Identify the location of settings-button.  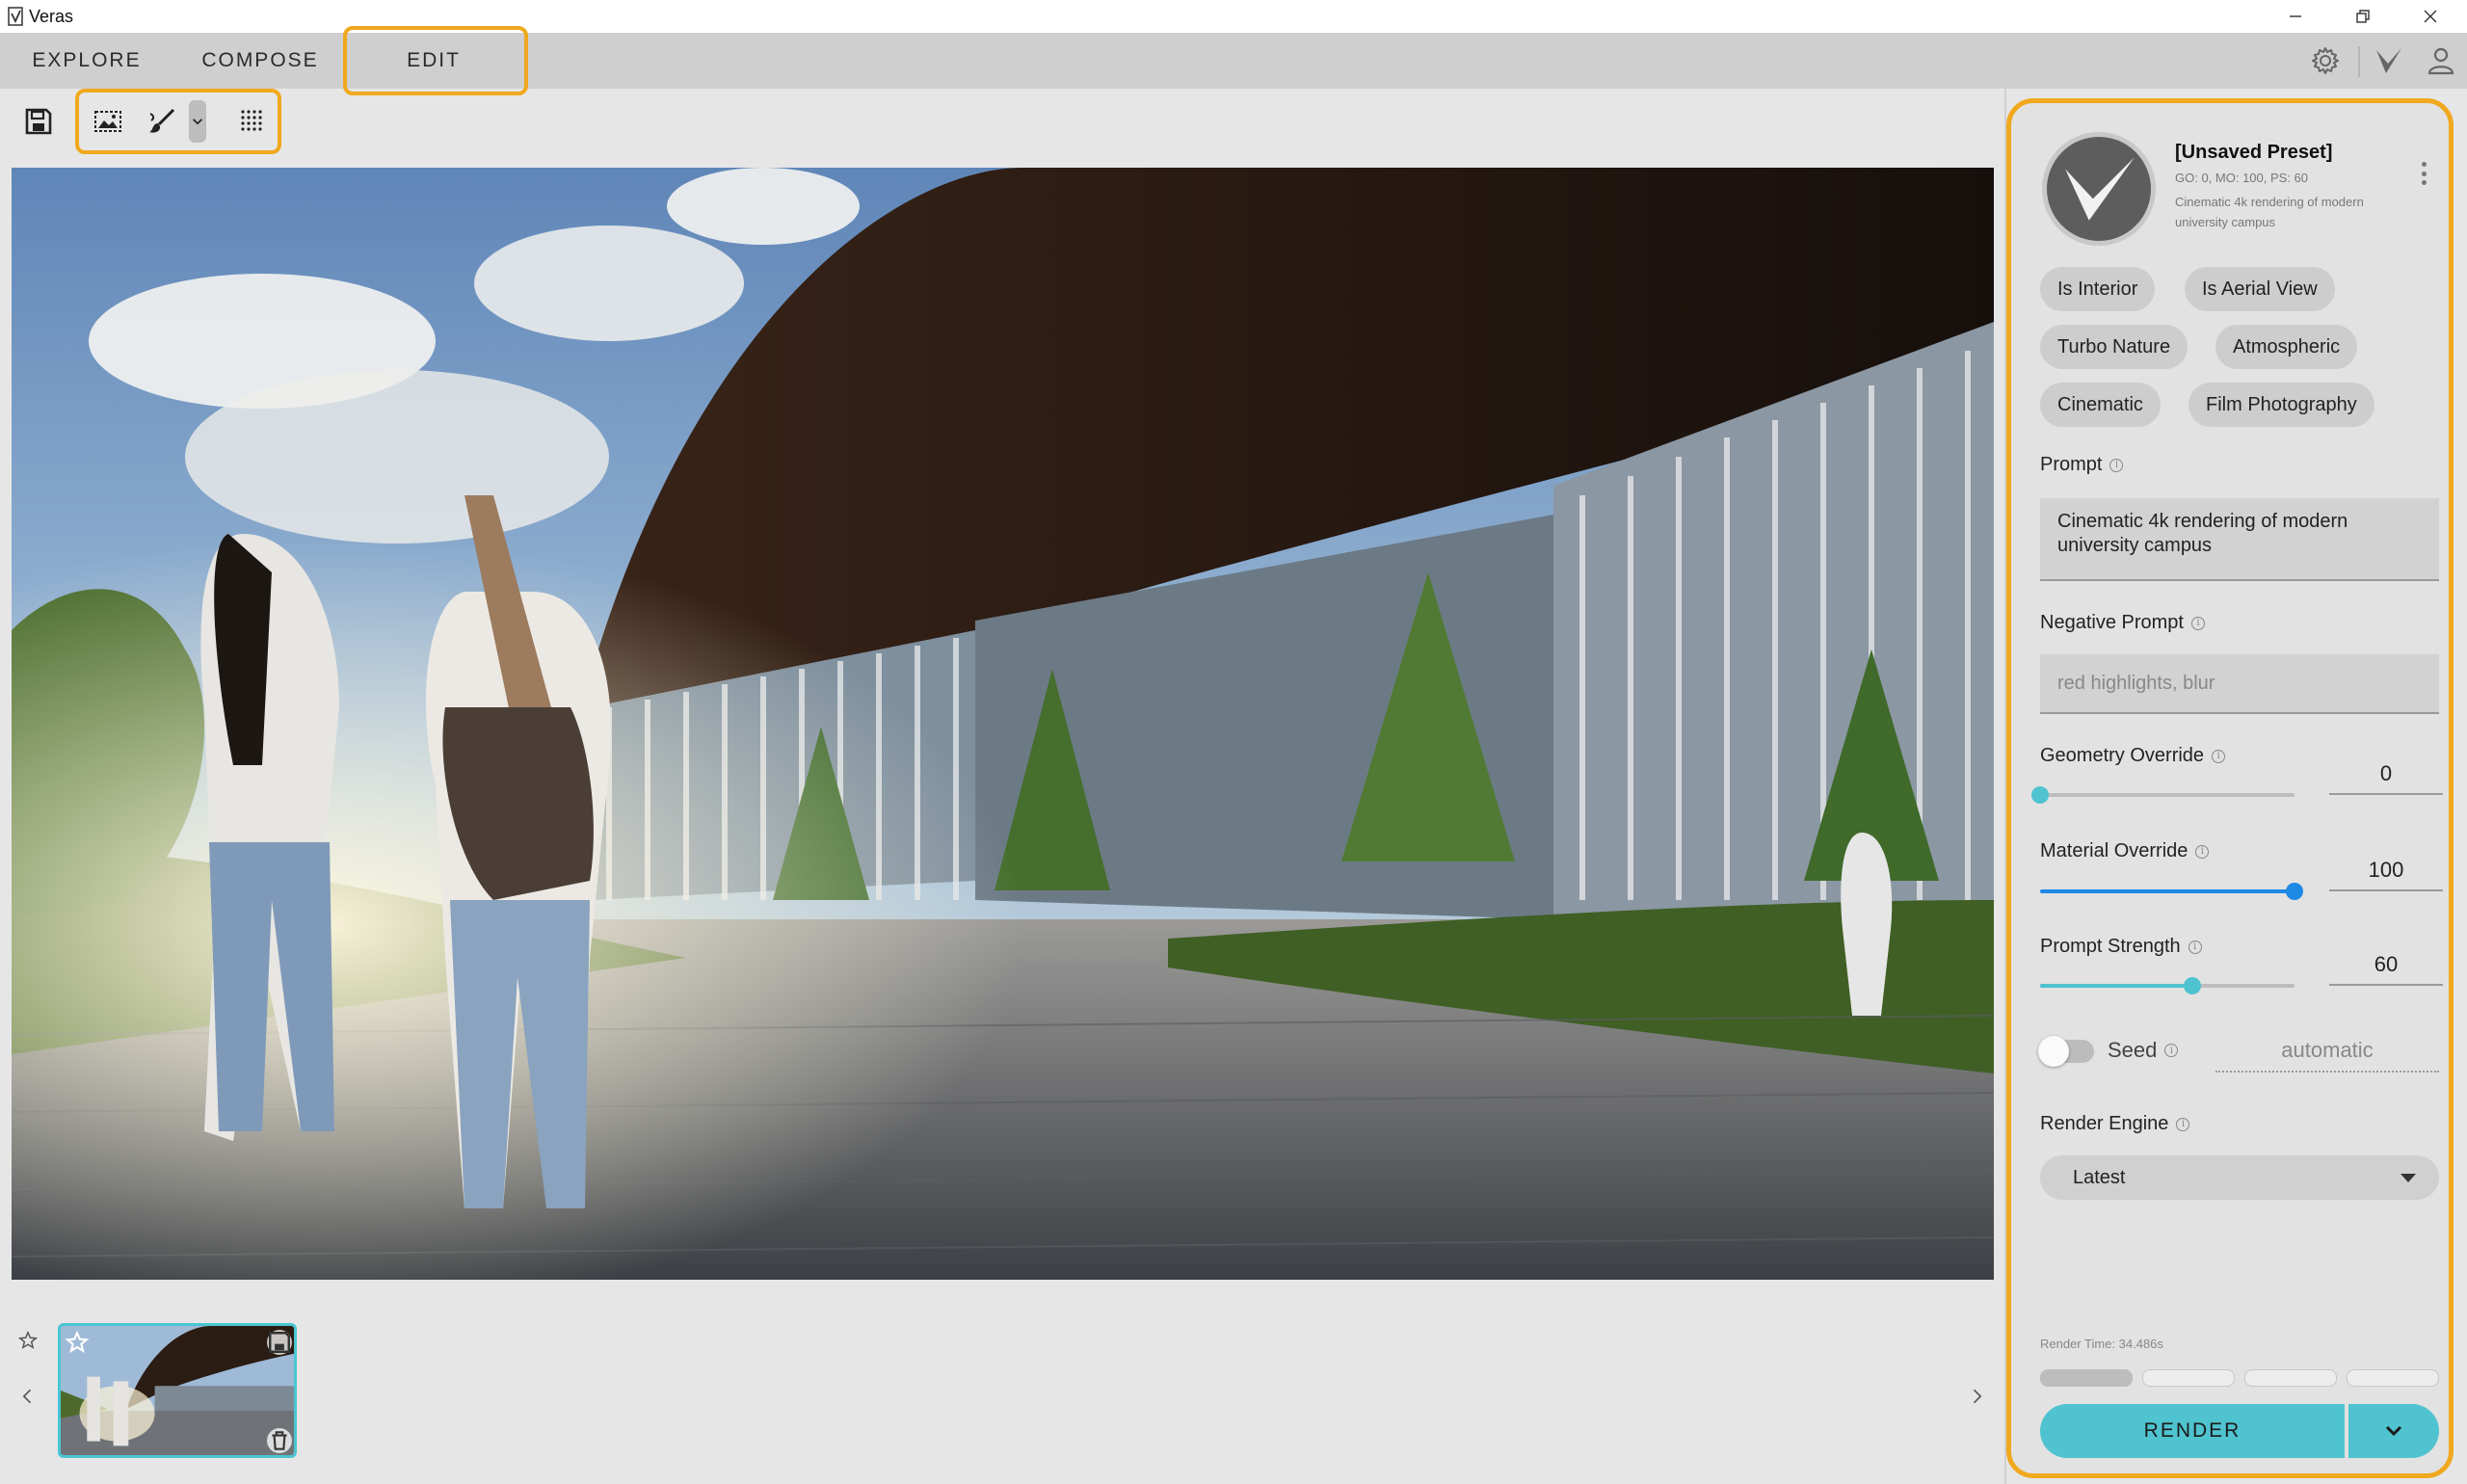
(2325, 60).